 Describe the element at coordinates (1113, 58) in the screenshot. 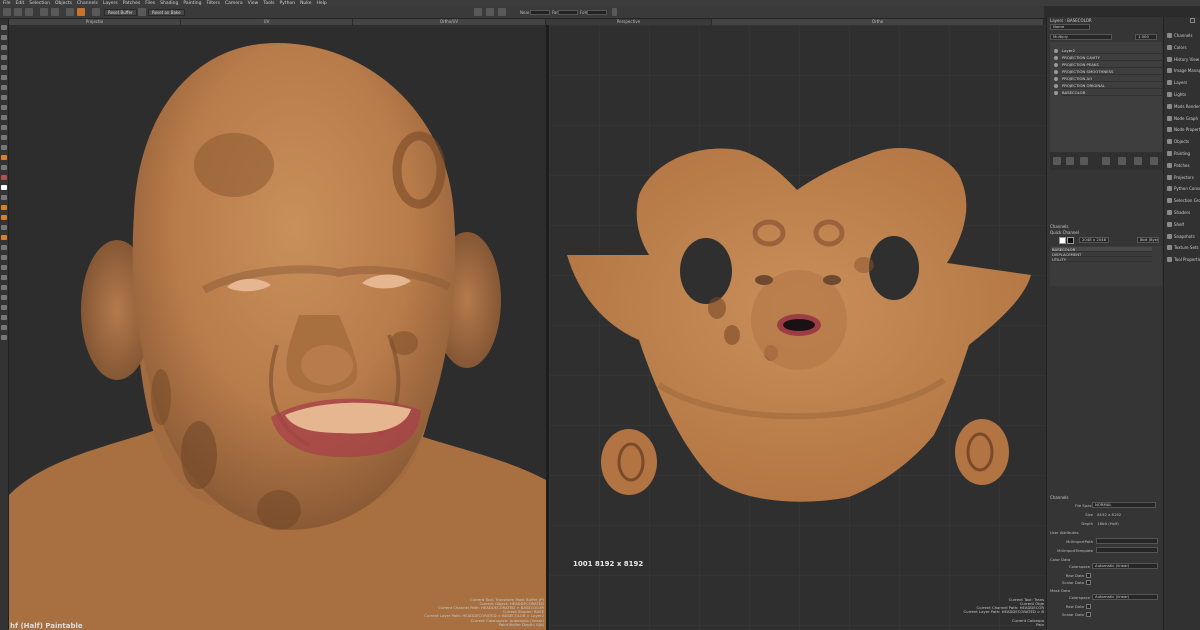

I see `layer-row: PROJECTION CAVITY` at that location.